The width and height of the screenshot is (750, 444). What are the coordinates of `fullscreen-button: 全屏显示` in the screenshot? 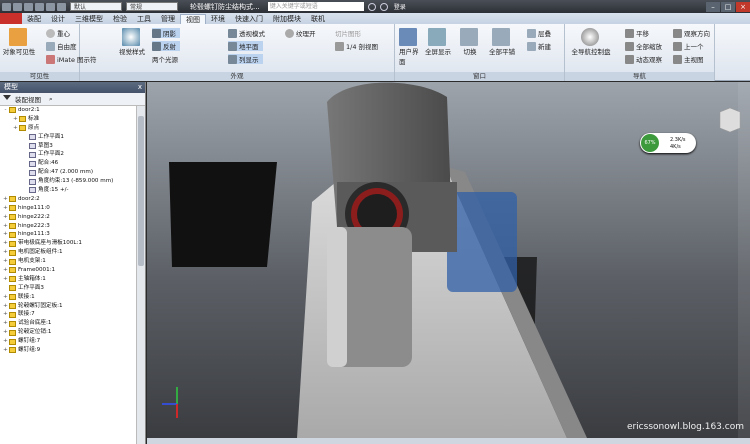 It's located at (438, 42).